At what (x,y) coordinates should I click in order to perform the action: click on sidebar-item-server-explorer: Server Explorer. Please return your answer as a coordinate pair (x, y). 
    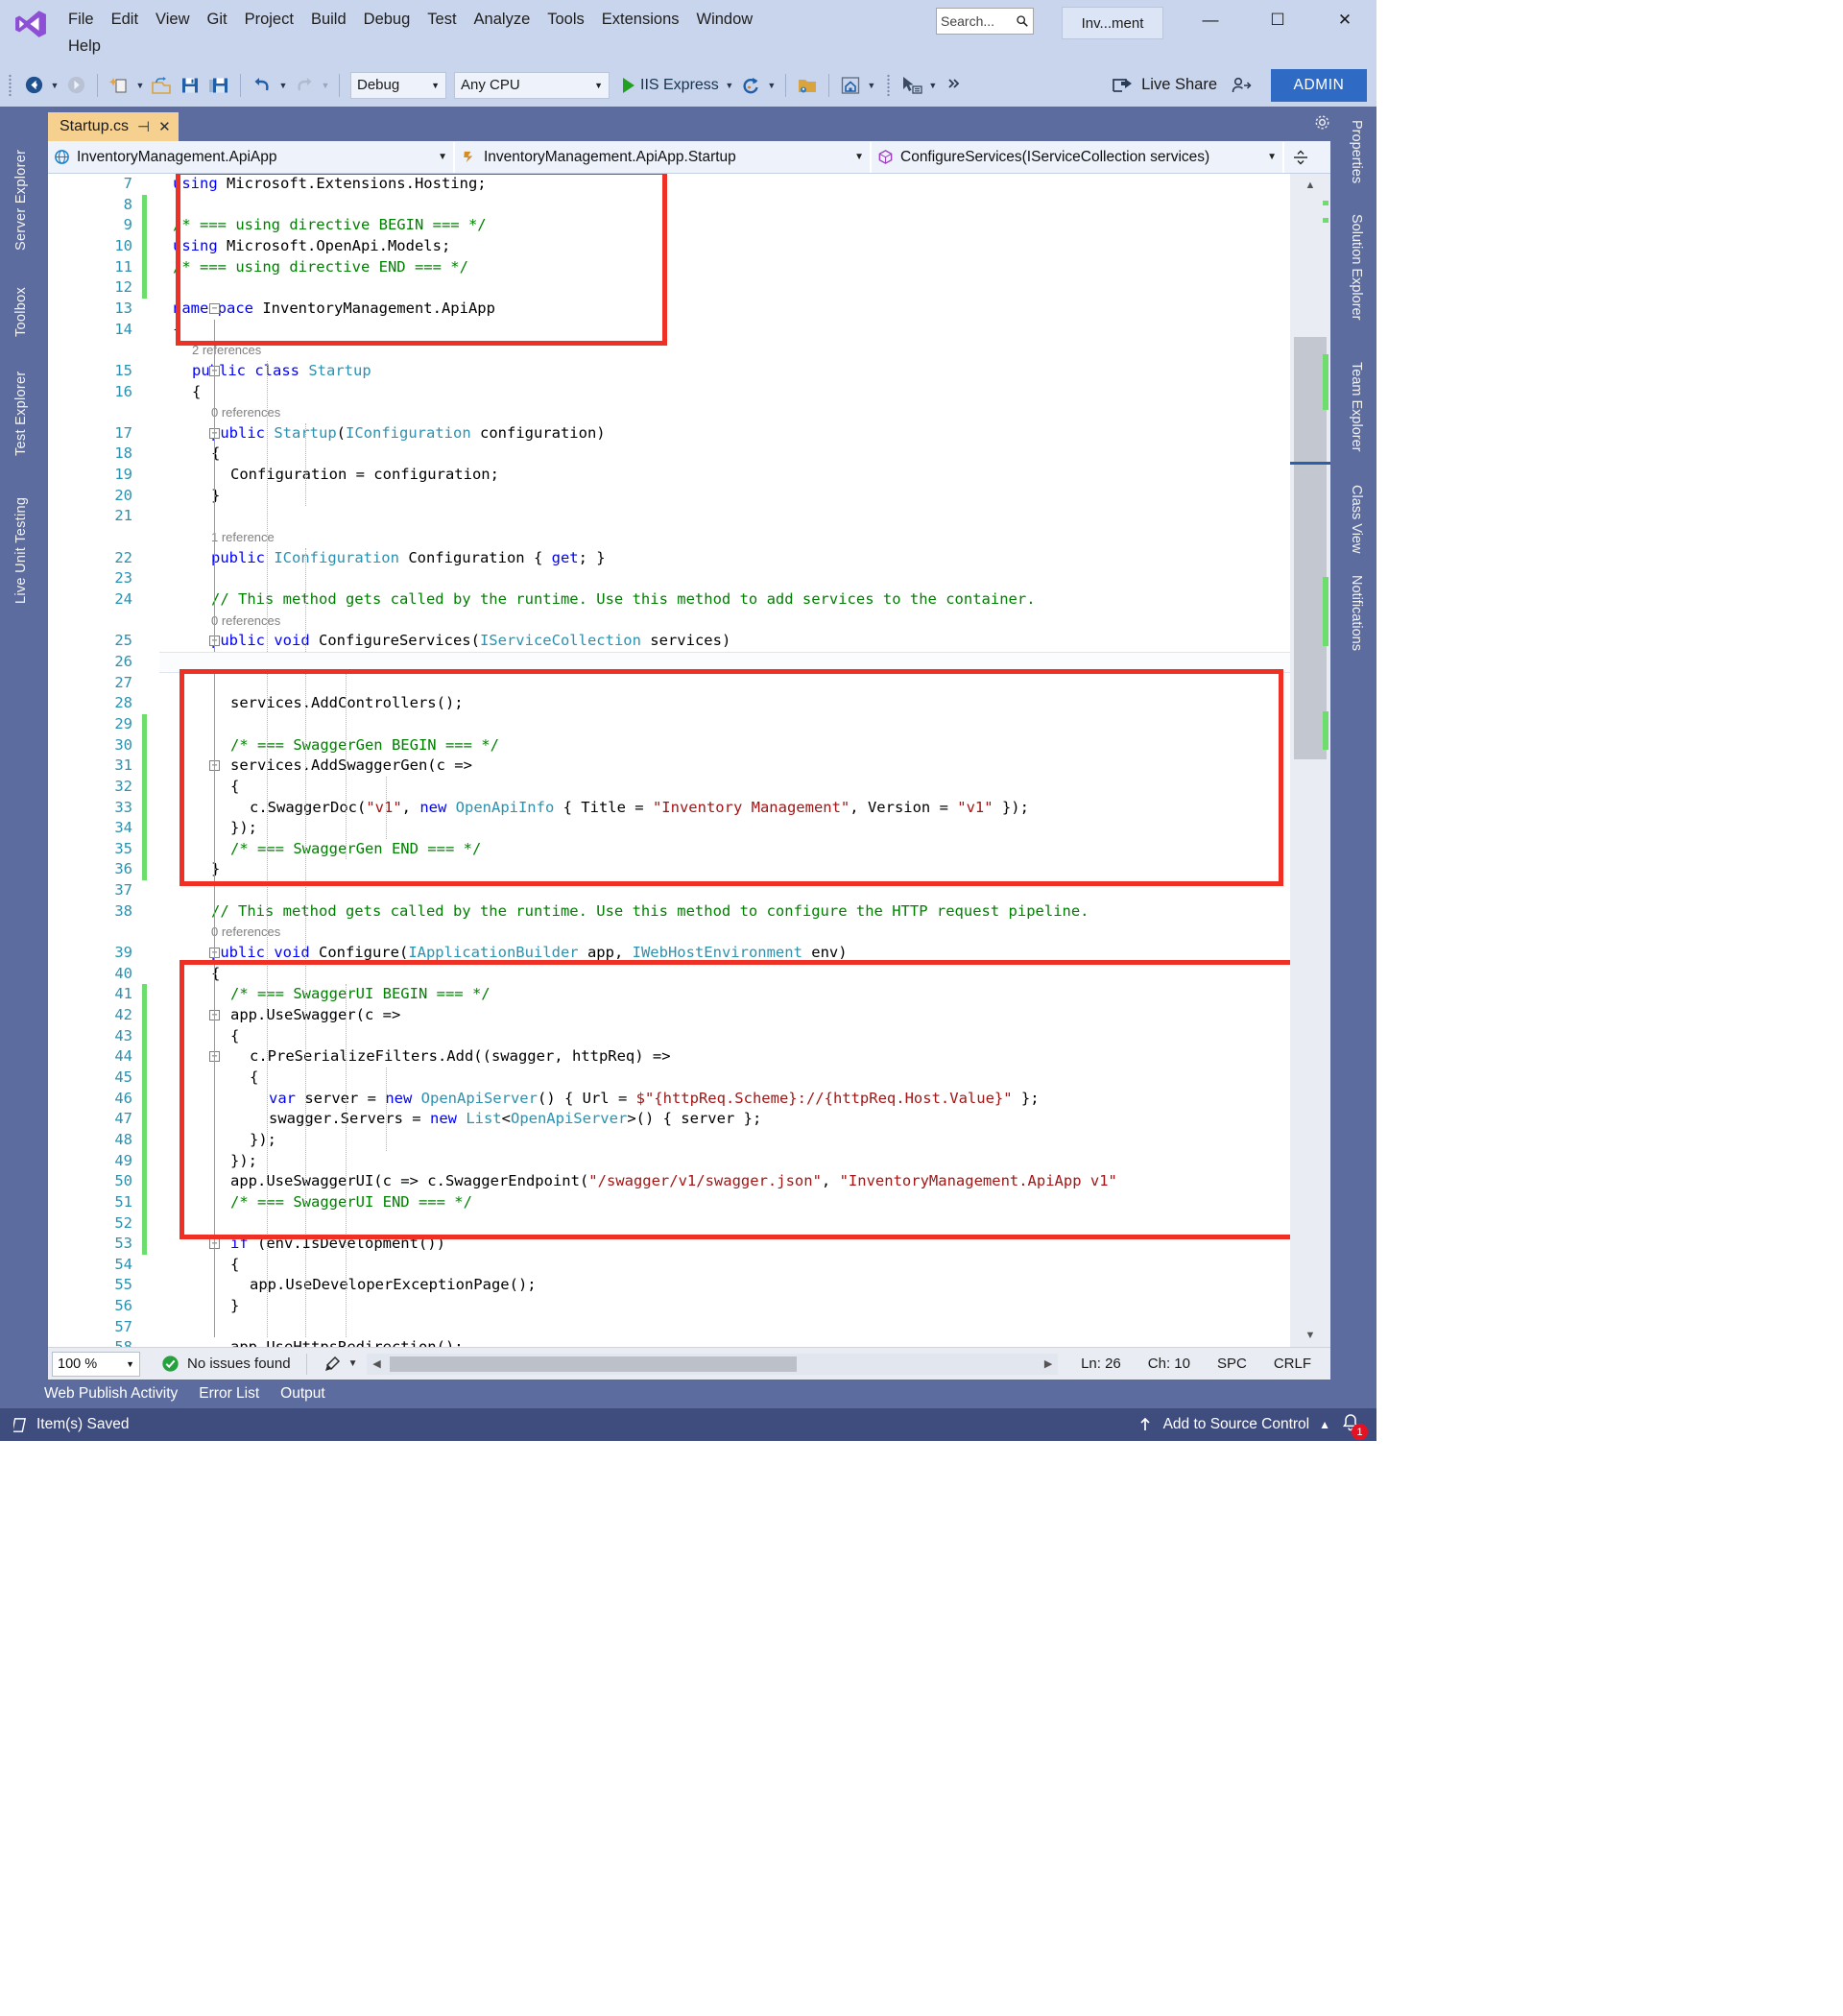
    Looking at the image, I should click on (21, 185).